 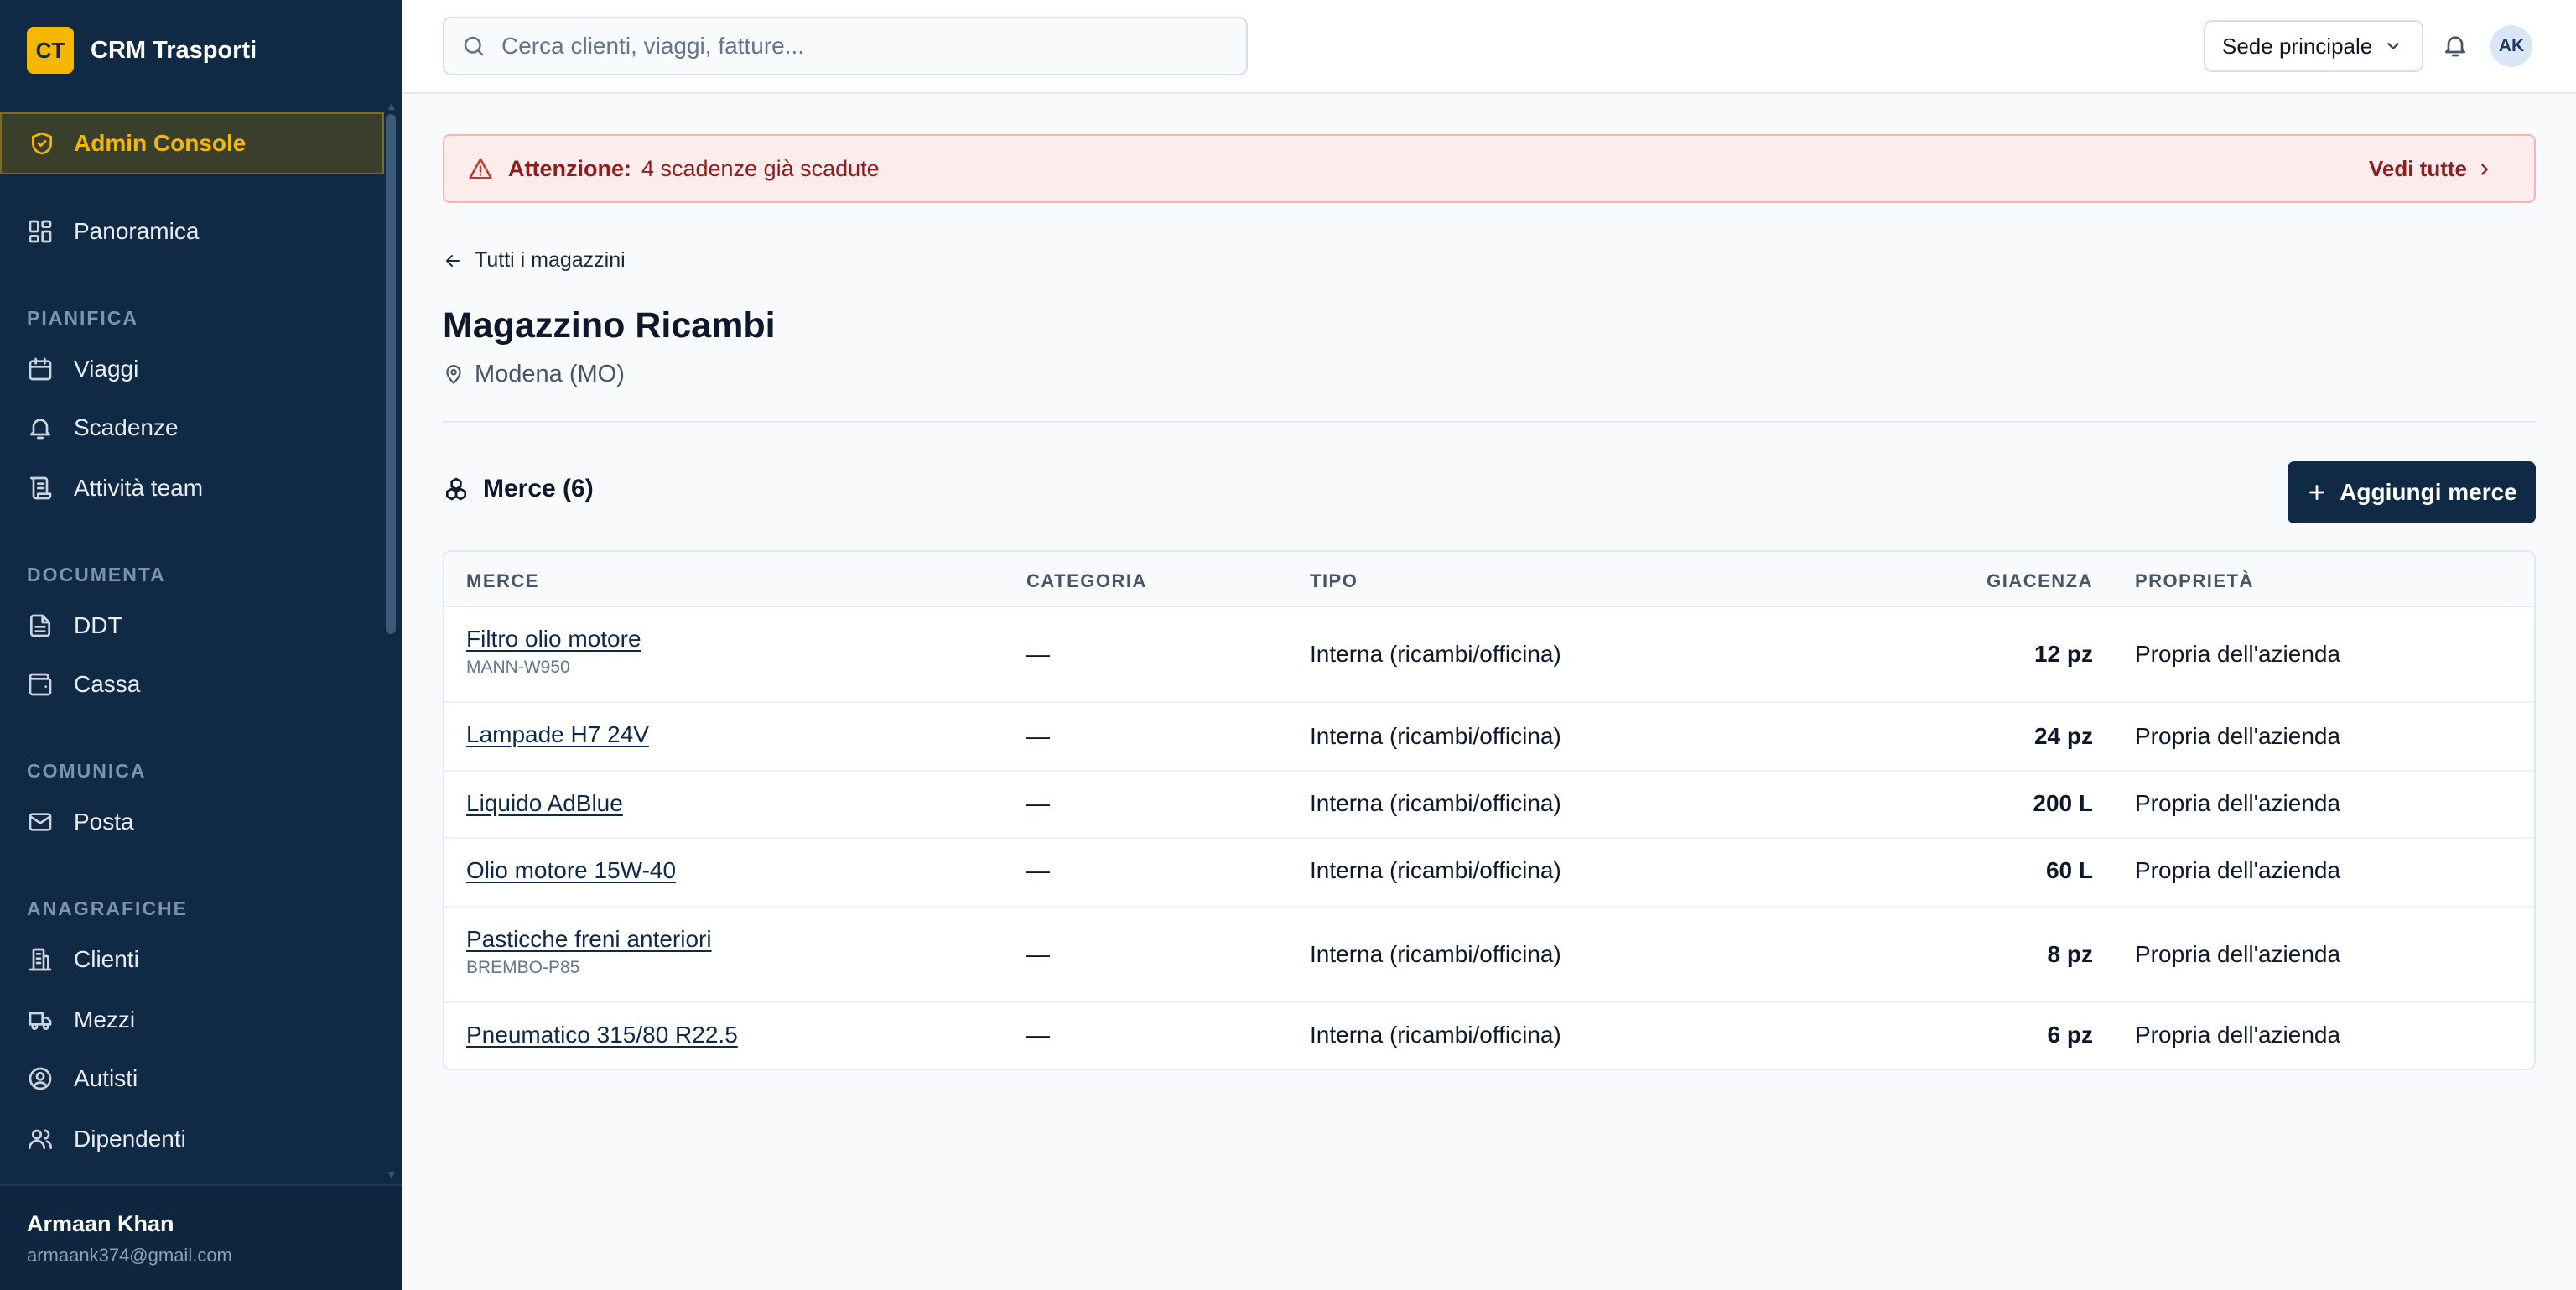 I want to click on column-header-merce: MERCE, so click(x=502, y=581).